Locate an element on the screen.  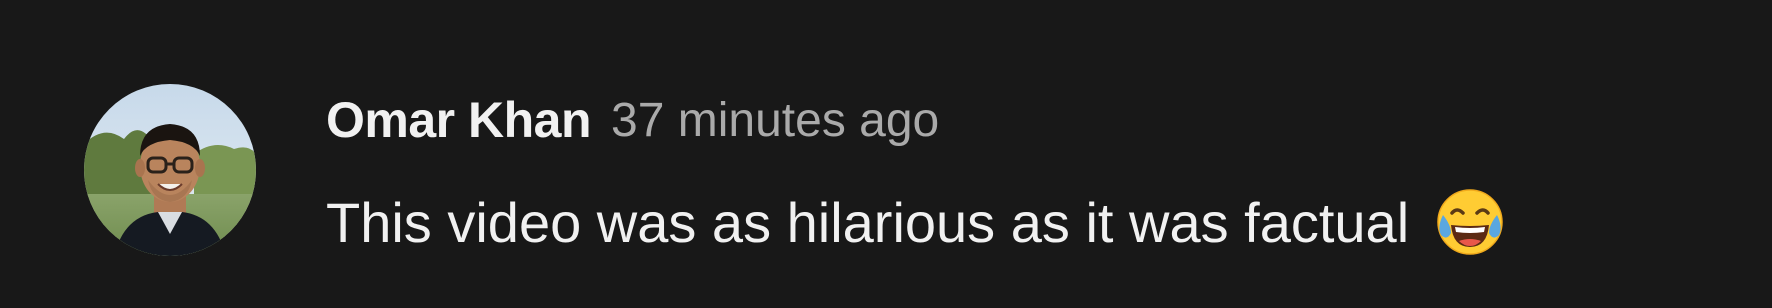
avatar-image is located at coordinates (170, 170).